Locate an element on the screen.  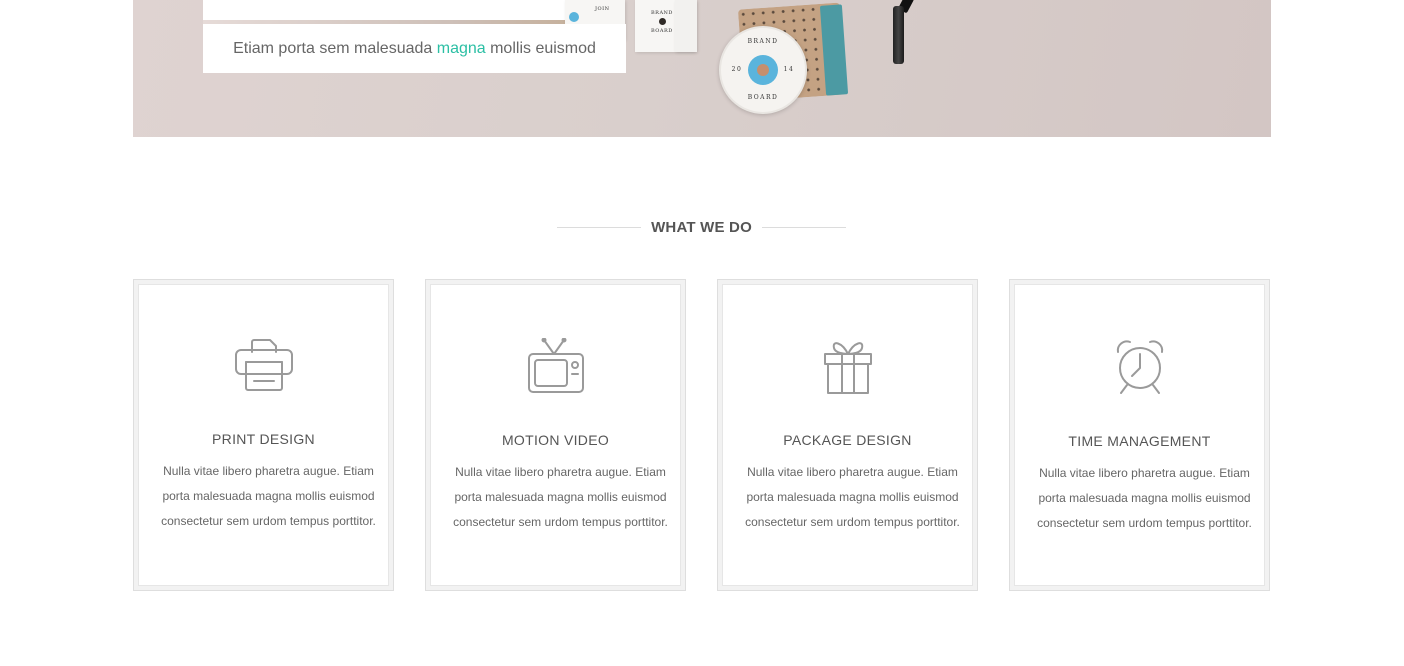
hero-caption-text-end: mollis euismod is located at coordinates (540, 48).